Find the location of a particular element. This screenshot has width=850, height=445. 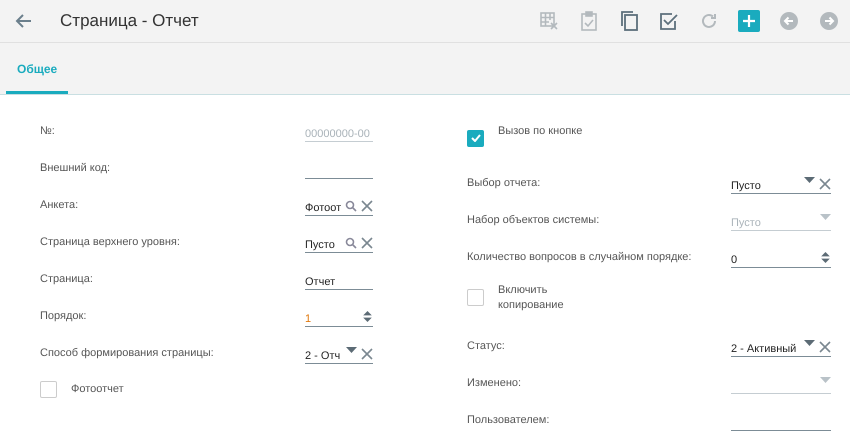

field-label: Страница: is located at coordinates (66, 278).